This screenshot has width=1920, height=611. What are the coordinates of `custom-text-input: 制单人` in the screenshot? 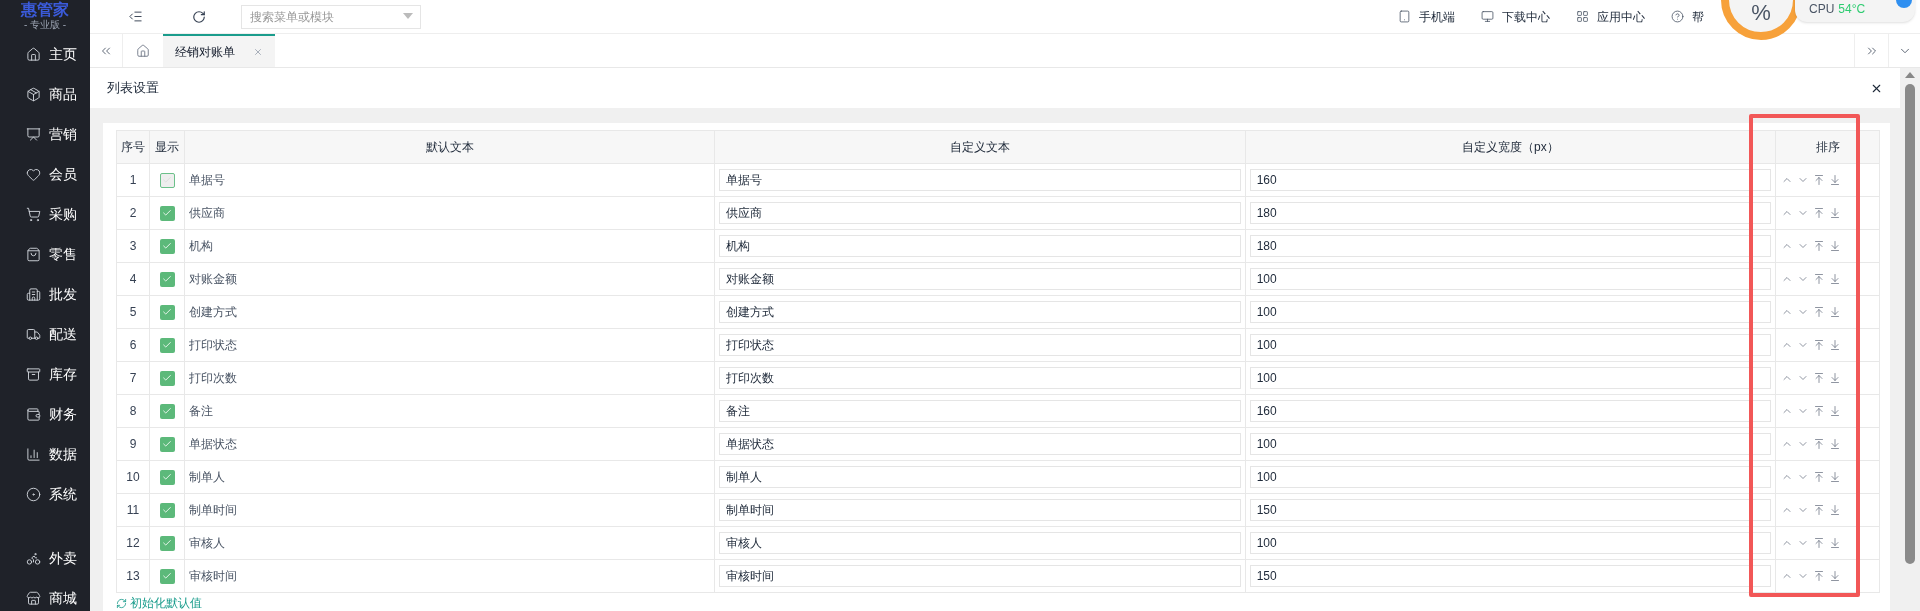 It's located at (980, 477).